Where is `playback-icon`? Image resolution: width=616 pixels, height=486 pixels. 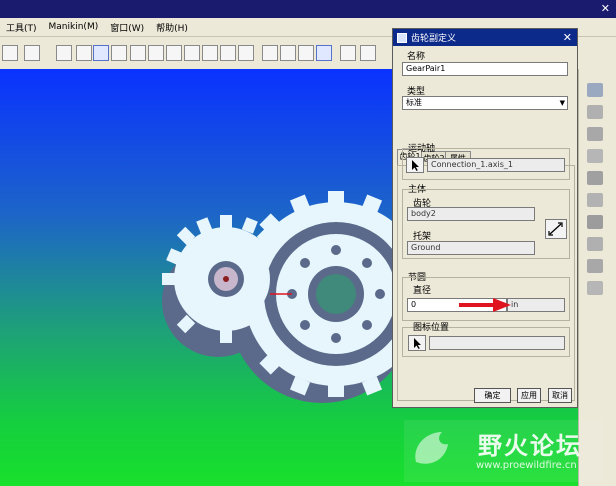
playback-icon is located at coordinates (595, 266).